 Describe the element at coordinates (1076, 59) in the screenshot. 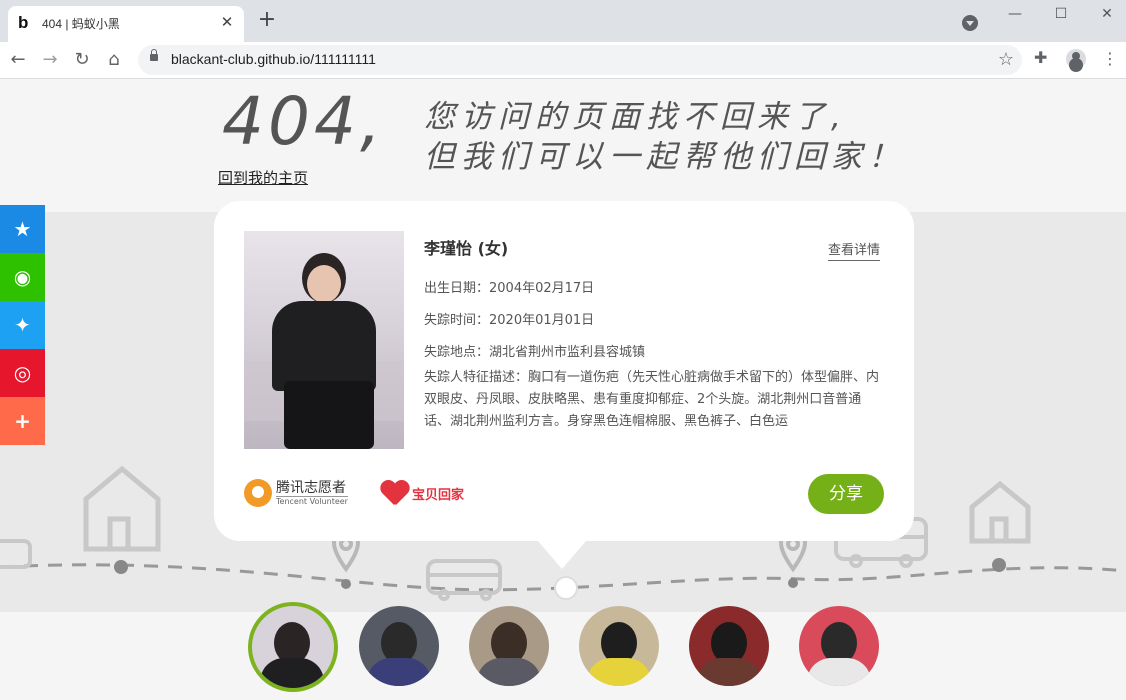

I see `profile-avatar-icon` at that location.